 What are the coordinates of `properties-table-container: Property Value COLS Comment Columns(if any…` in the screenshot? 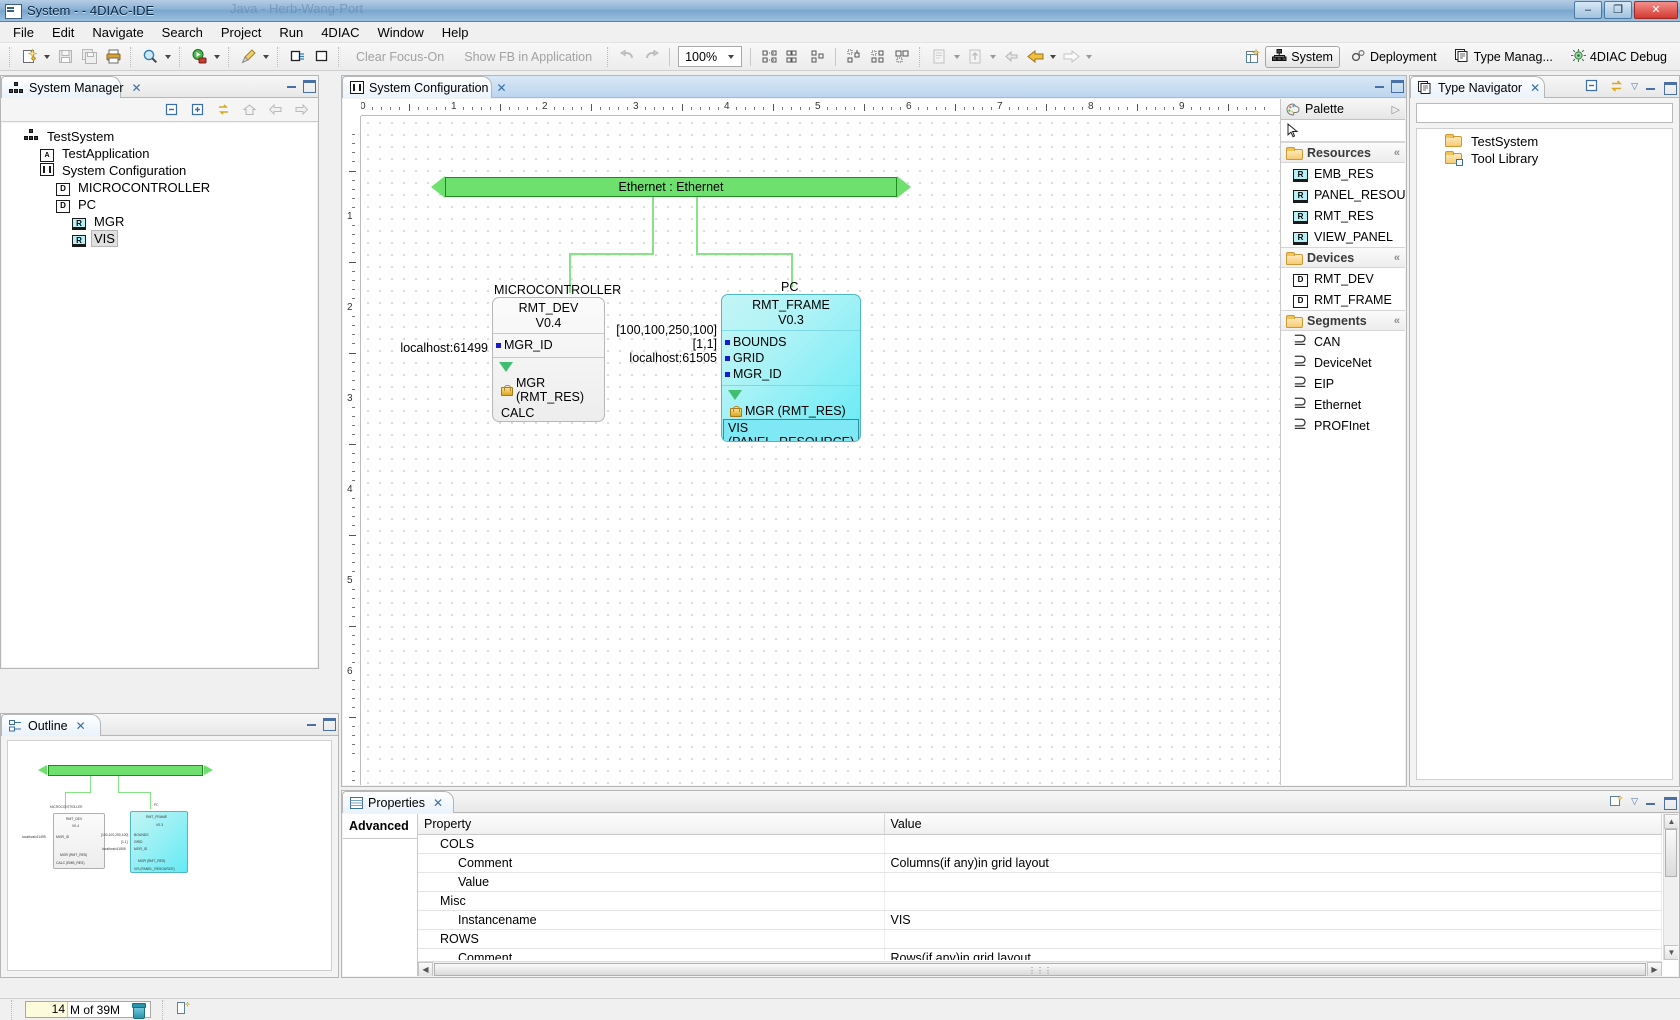 It's located at (1048, 895).